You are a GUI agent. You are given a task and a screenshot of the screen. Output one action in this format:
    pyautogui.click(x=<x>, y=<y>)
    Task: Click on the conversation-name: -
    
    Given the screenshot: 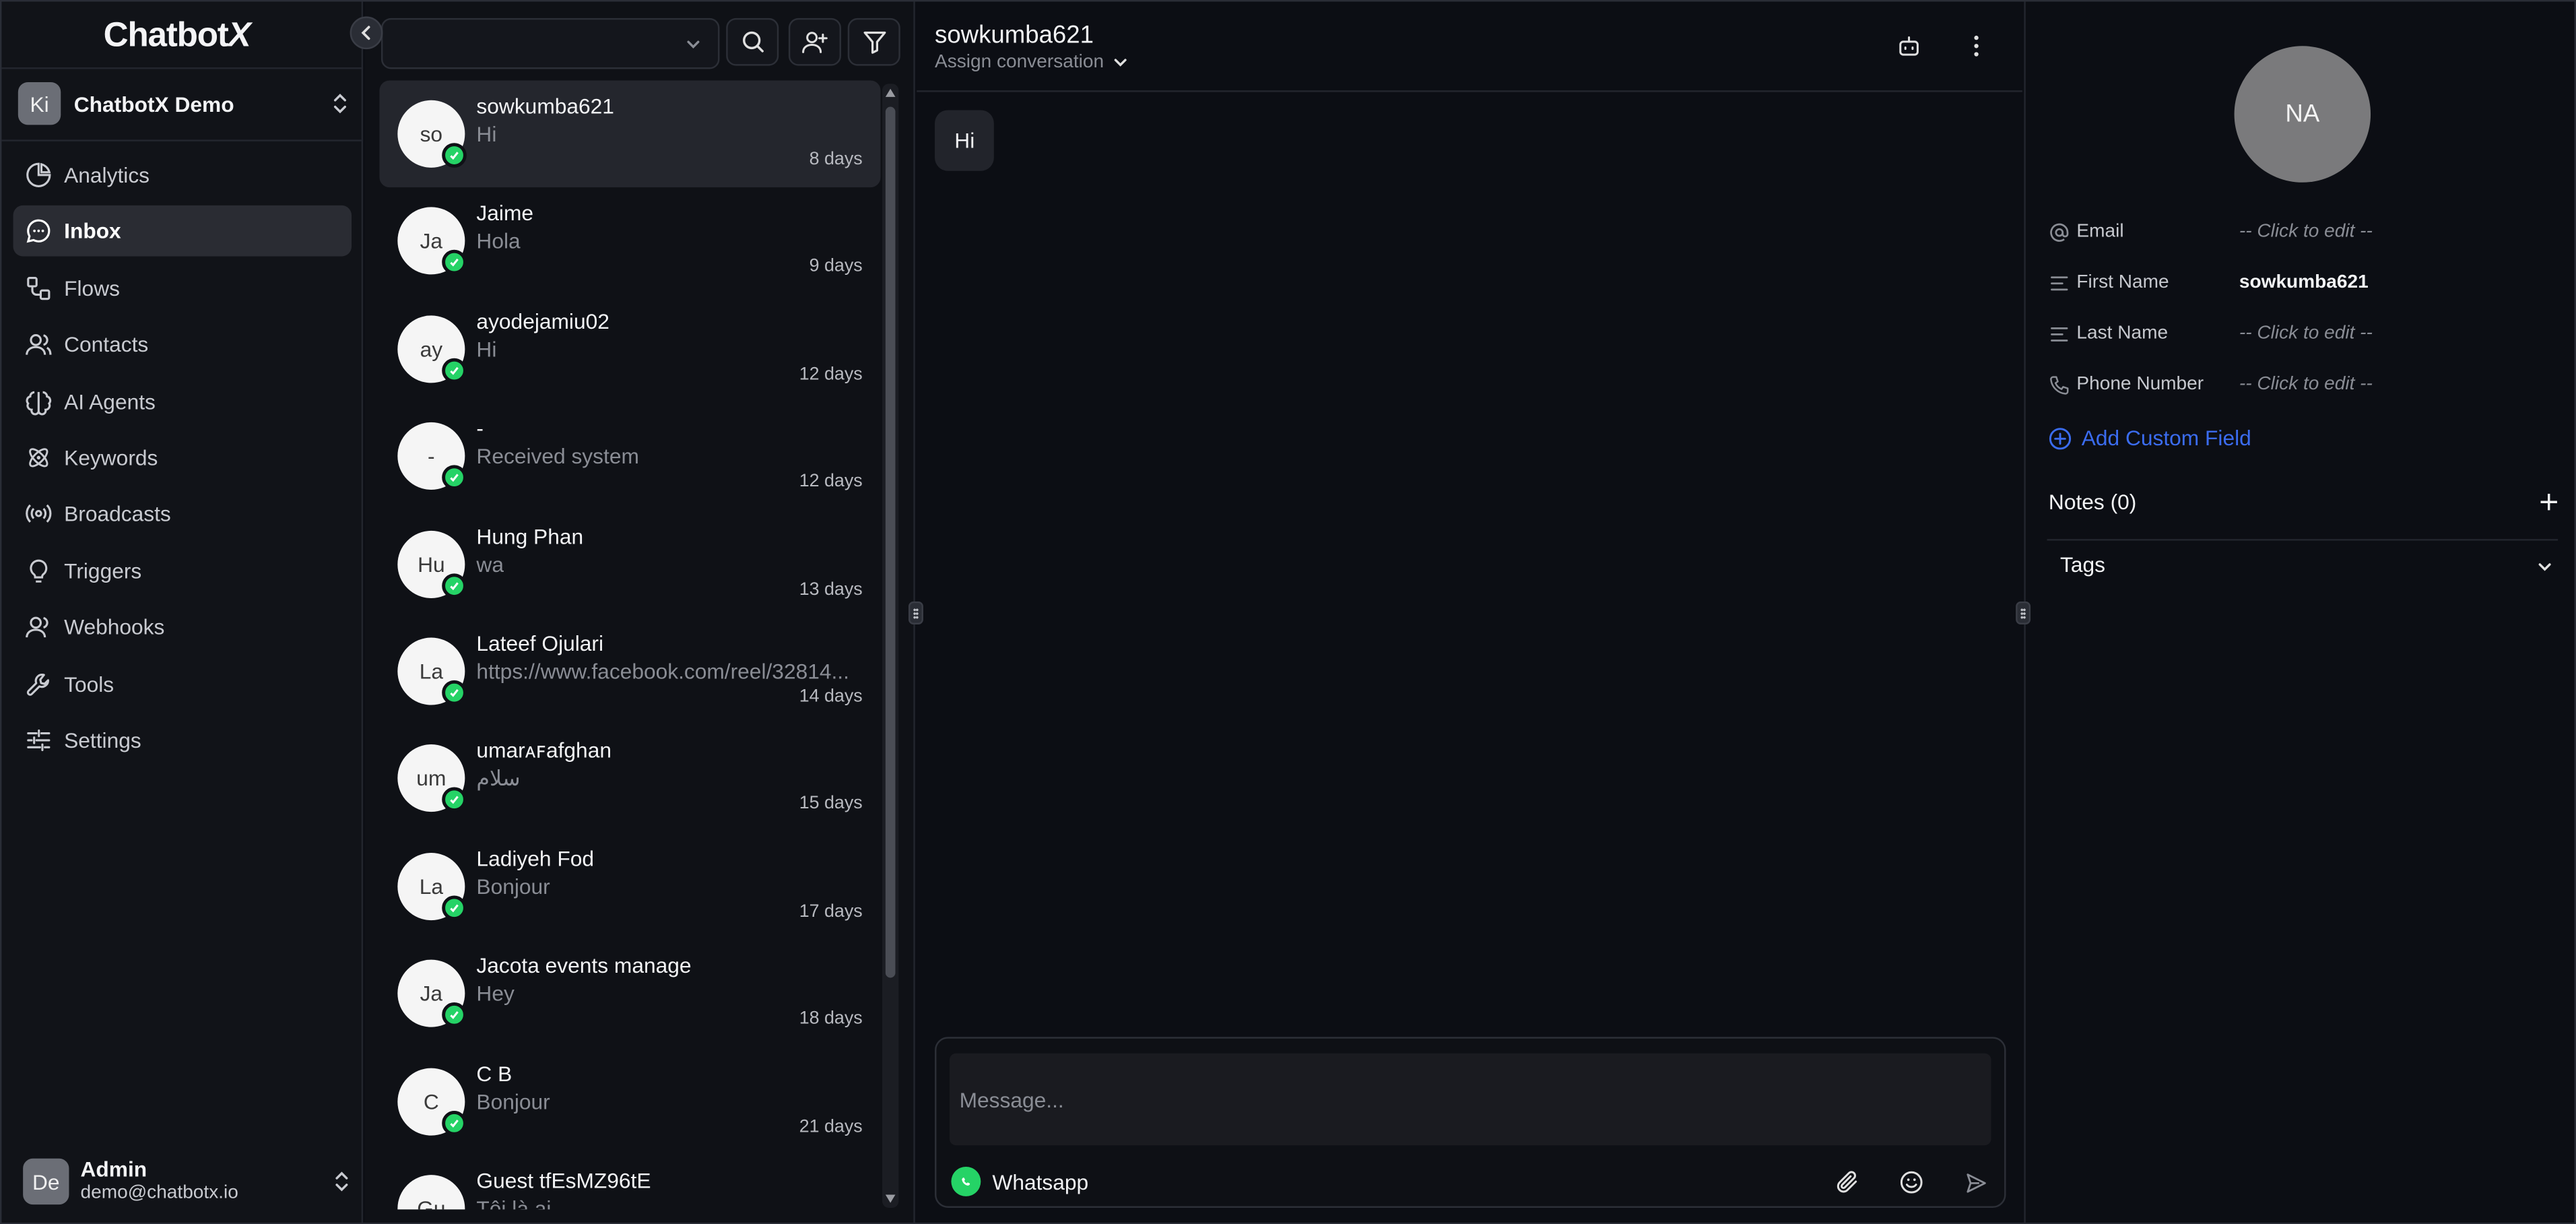 What is the action you would take?
    pyautogui.click(x=480, y=428)
    